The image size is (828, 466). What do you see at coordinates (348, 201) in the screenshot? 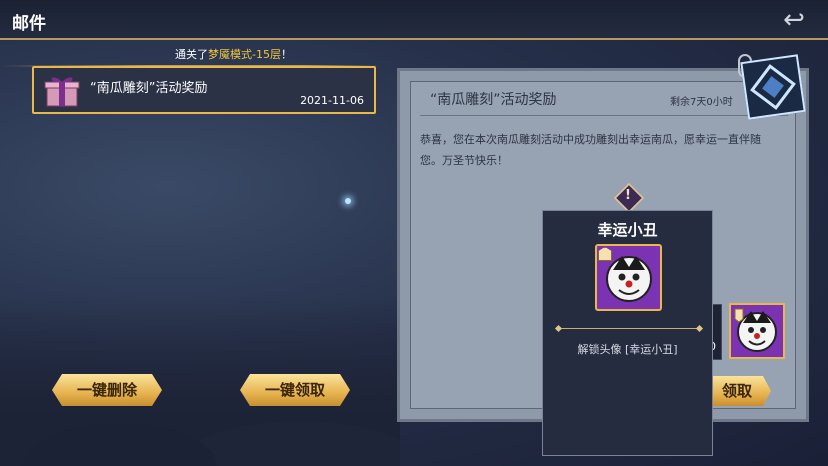
I see `sparkle-star` at bounding box center [348, 201].